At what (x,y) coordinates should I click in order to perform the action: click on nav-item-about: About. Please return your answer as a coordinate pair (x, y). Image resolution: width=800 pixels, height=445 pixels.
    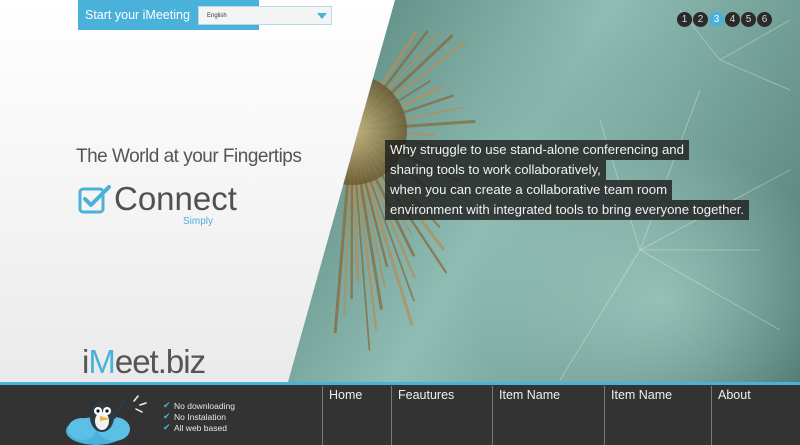
    Looking at the image, I should click on (755, 415).